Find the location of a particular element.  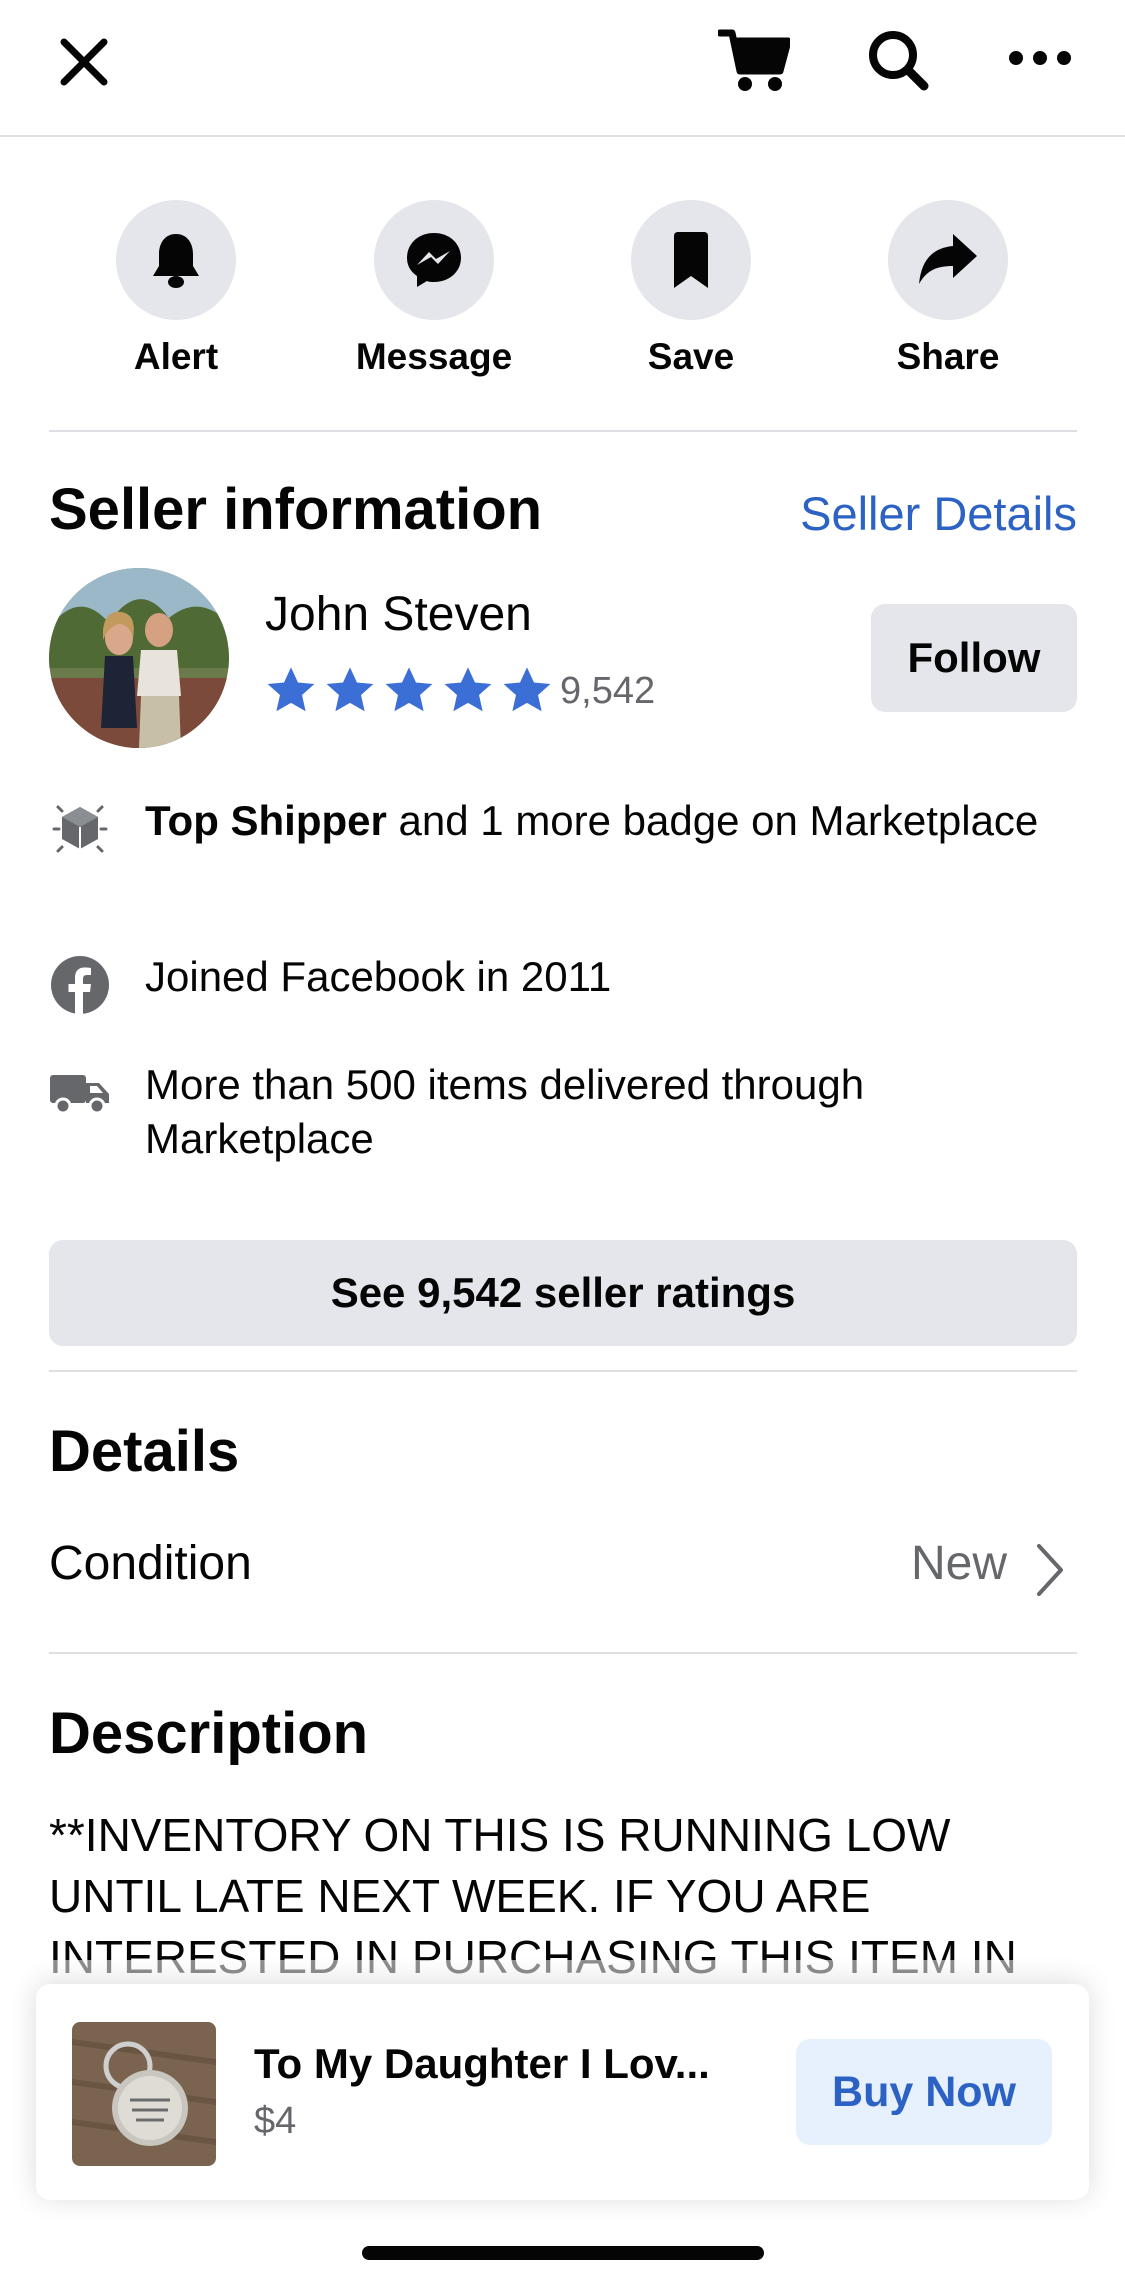

alert-label: Alert is located at coordinates (176, 356).